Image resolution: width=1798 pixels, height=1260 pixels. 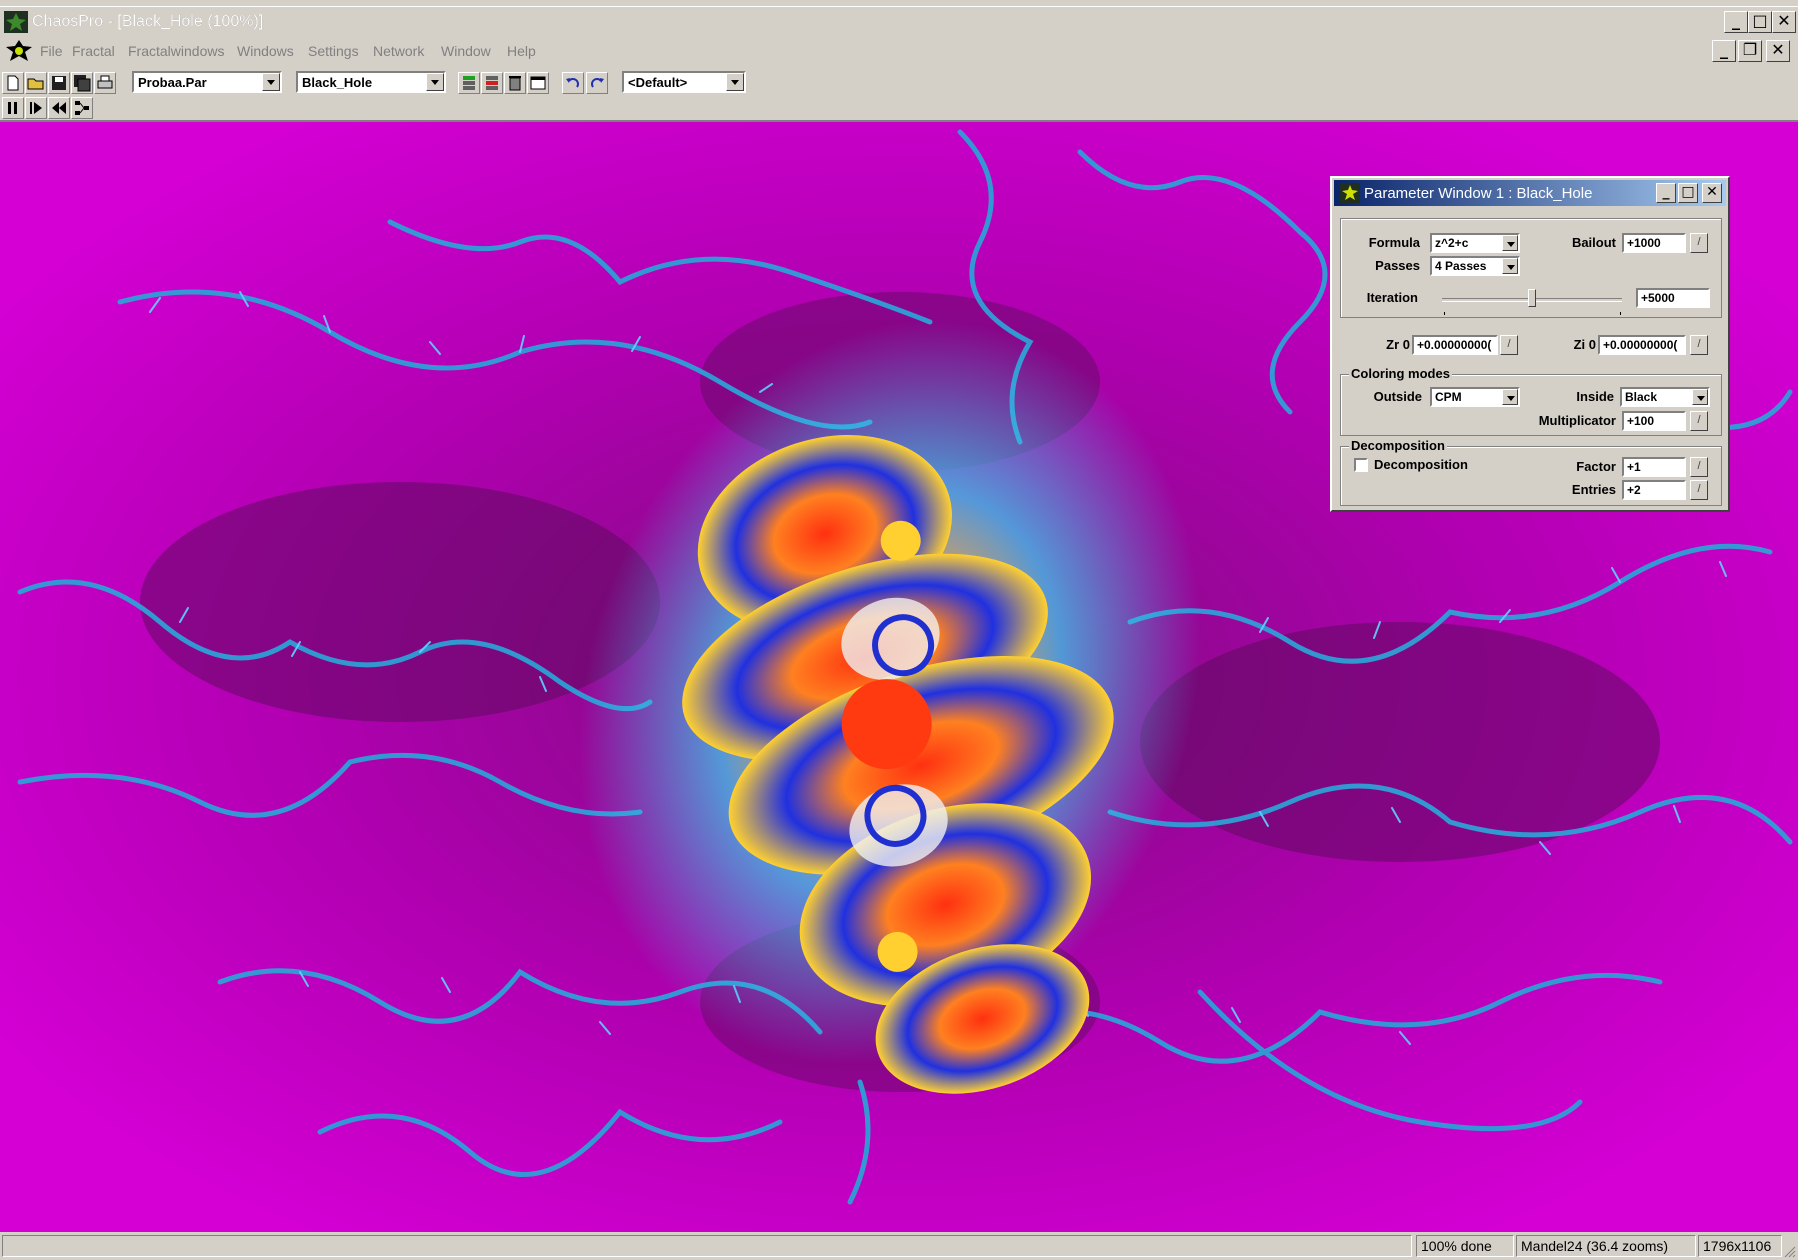 I want to click on bailout-edit-button: /, so click(x=1699, y=243).